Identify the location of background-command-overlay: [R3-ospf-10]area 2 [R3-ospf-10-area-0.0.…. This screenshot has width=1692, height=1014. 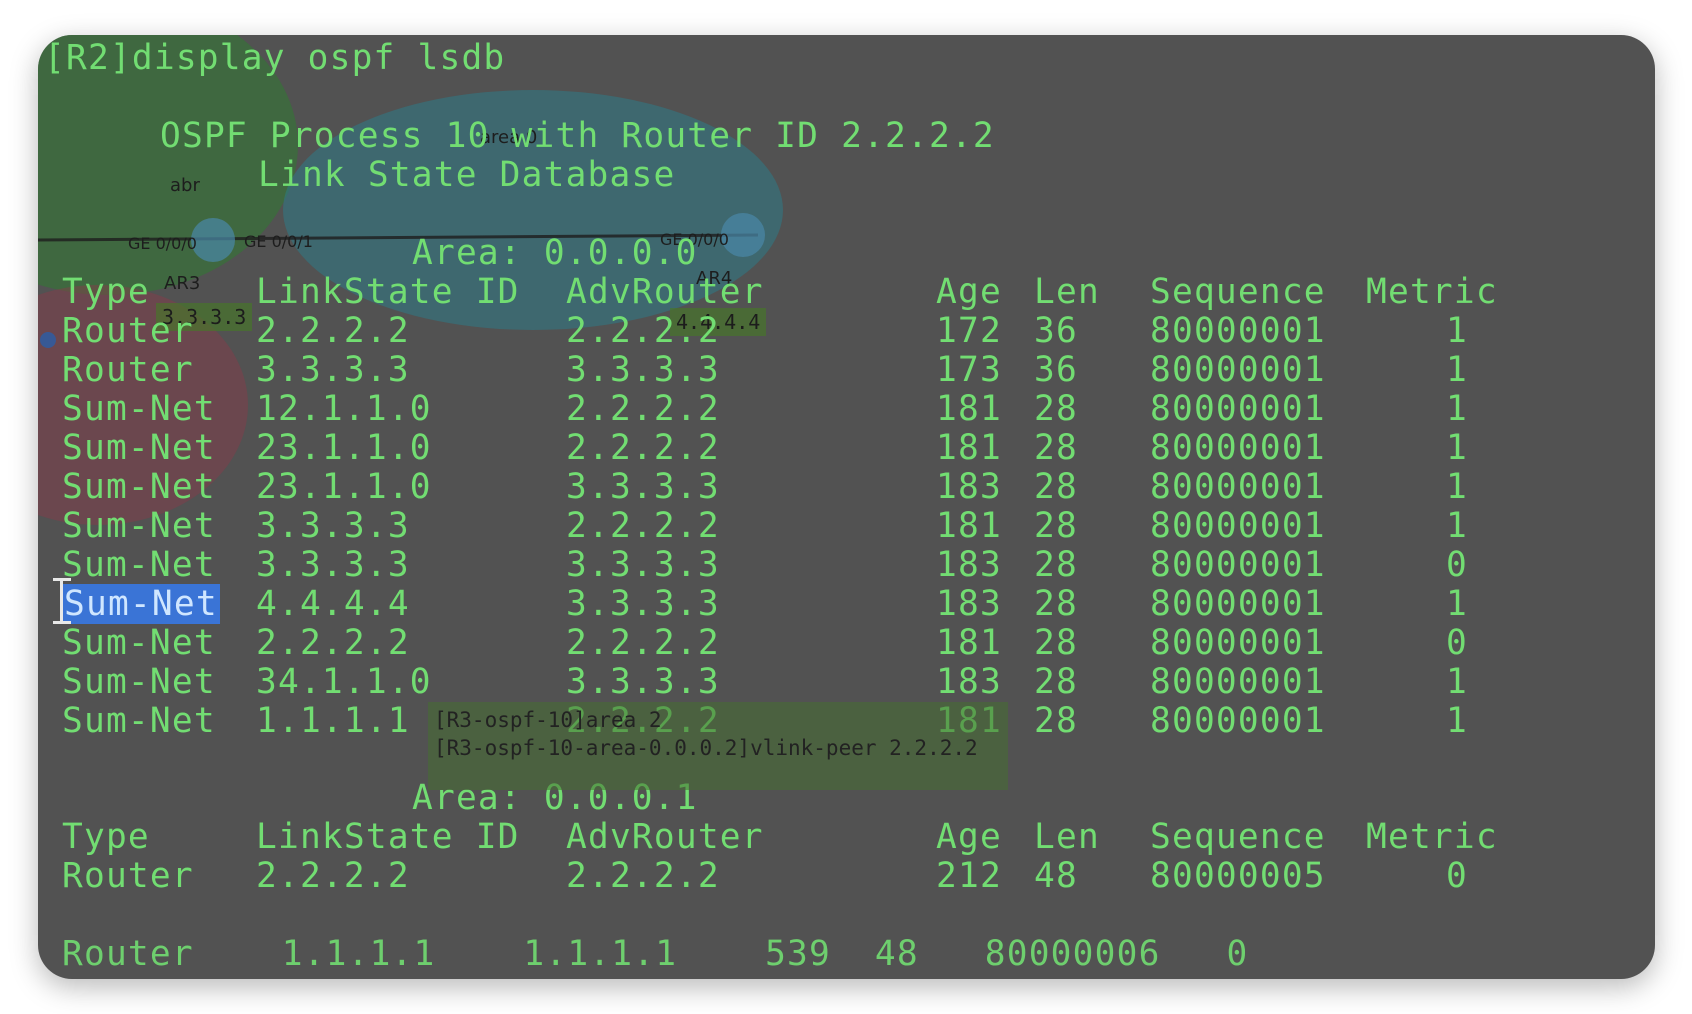
(718, 746).